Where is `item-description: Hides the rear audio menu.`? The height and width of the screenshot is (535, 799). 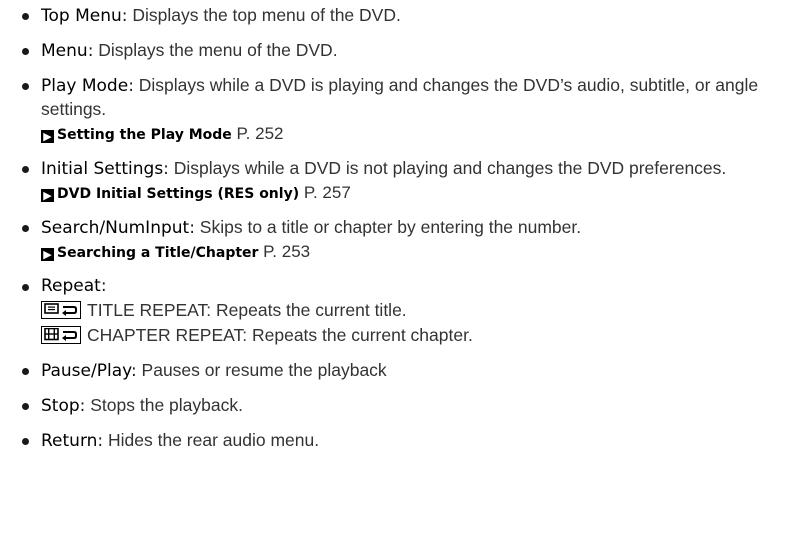
item-description: Hides the rear audio menu. is located at coordinates (211, 440).